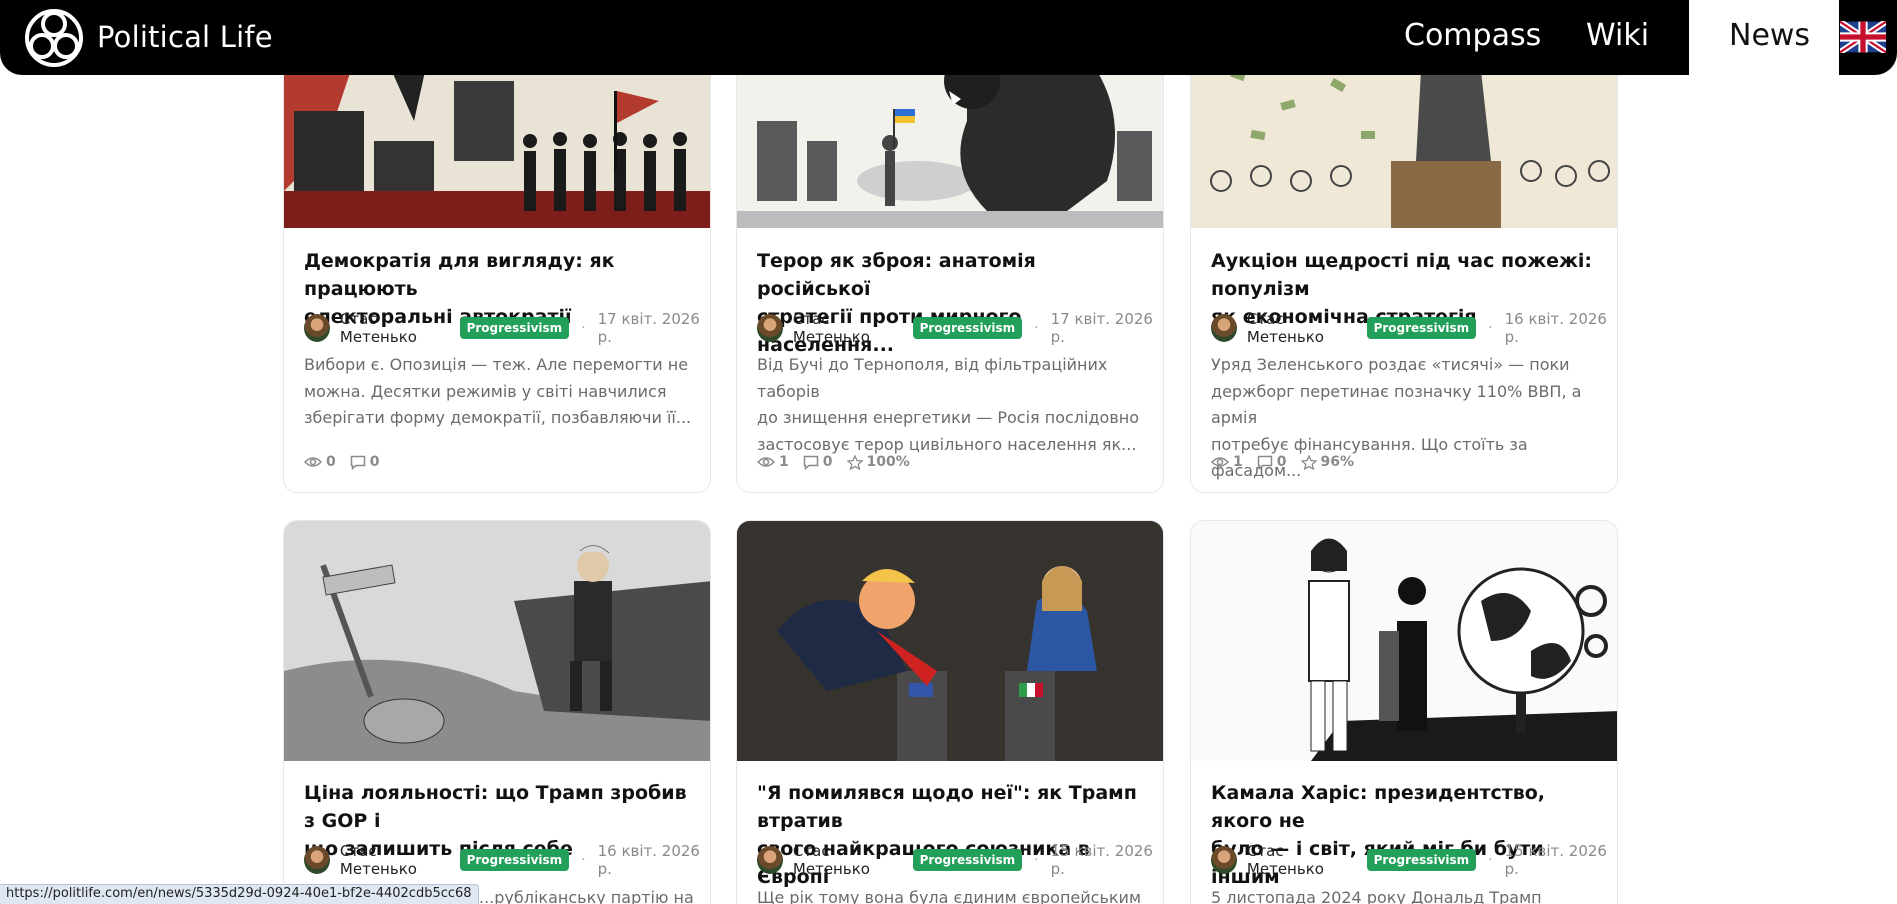 This screenshot has width=1897, height=904. I want to click on rating-stat: 100%, so click(878, 462).